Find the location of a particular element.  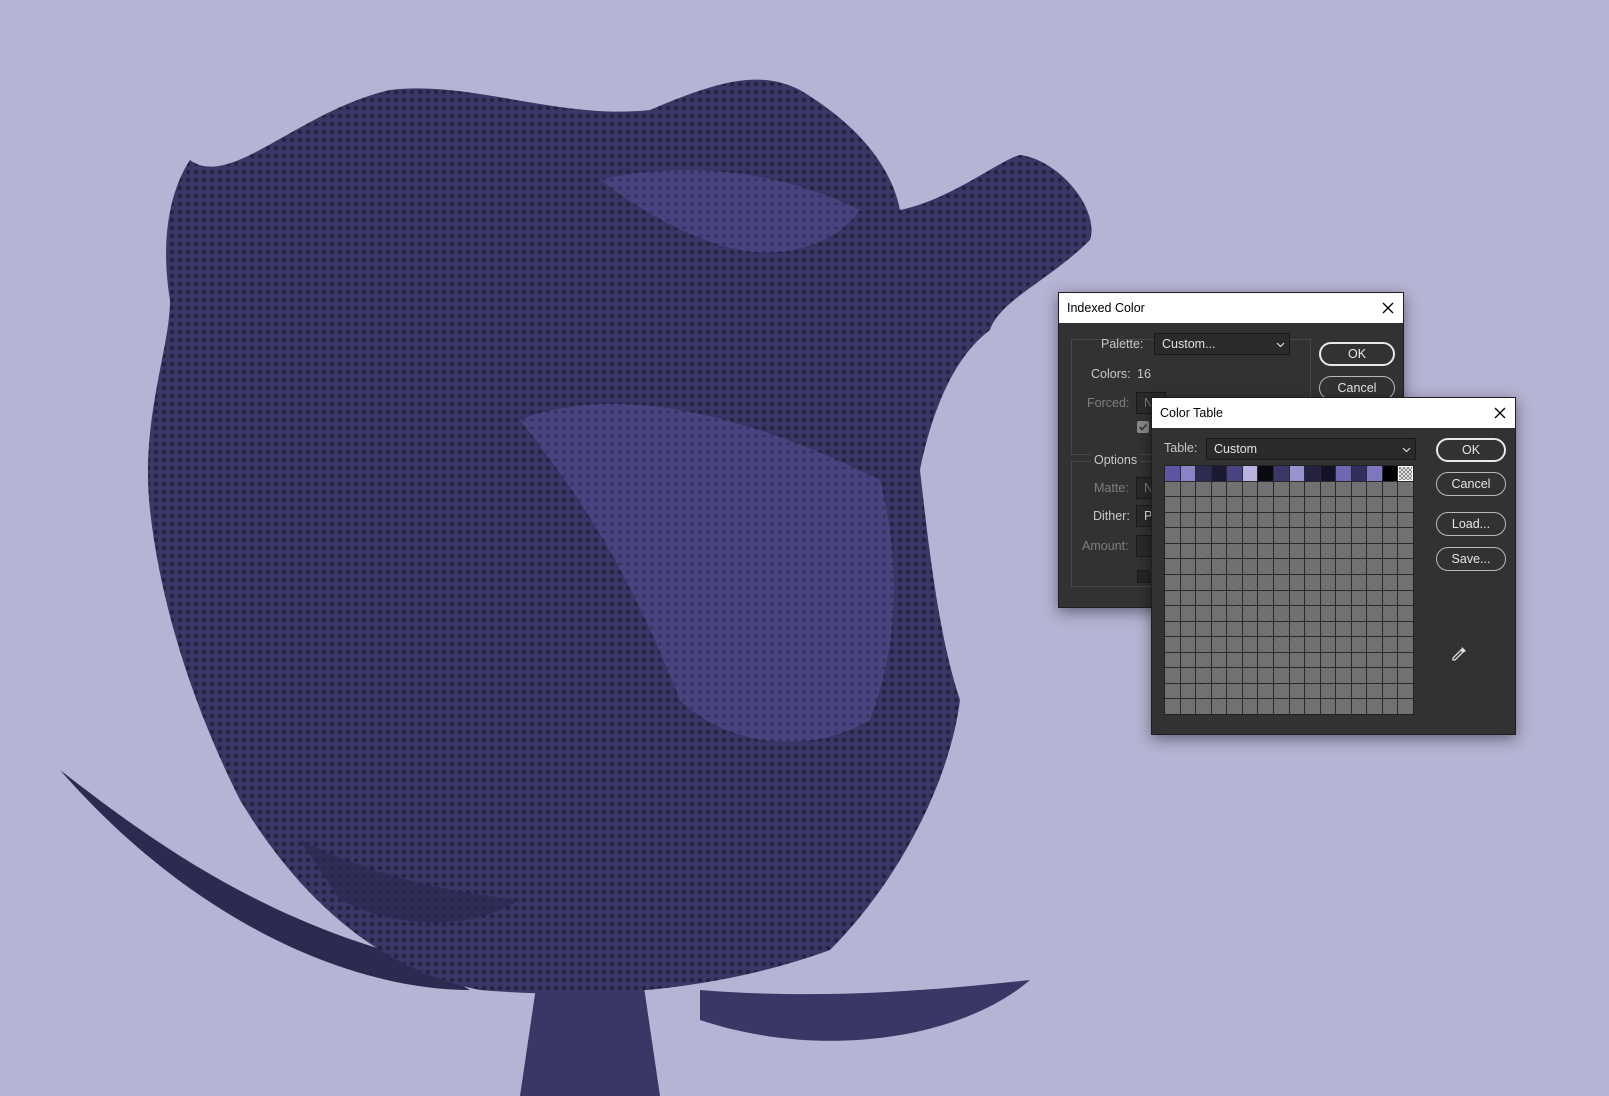

transparency-checkbox is located at coordinates (1143, 427).